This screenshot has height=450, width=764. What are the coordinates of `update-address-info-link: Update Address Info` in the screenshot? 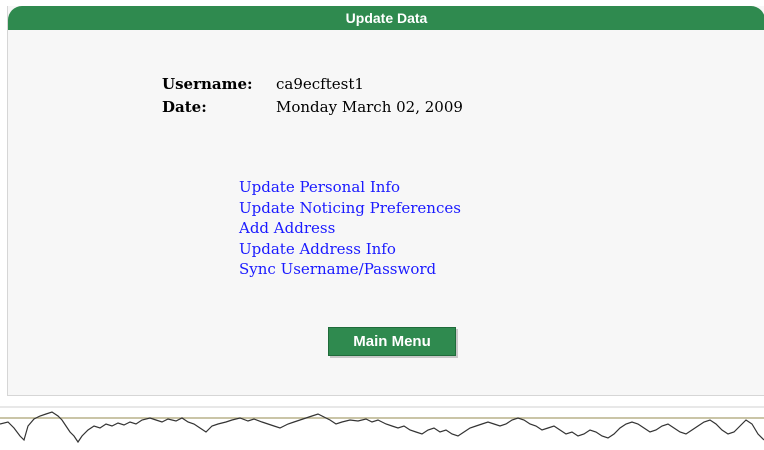 It's located at (350, 249).